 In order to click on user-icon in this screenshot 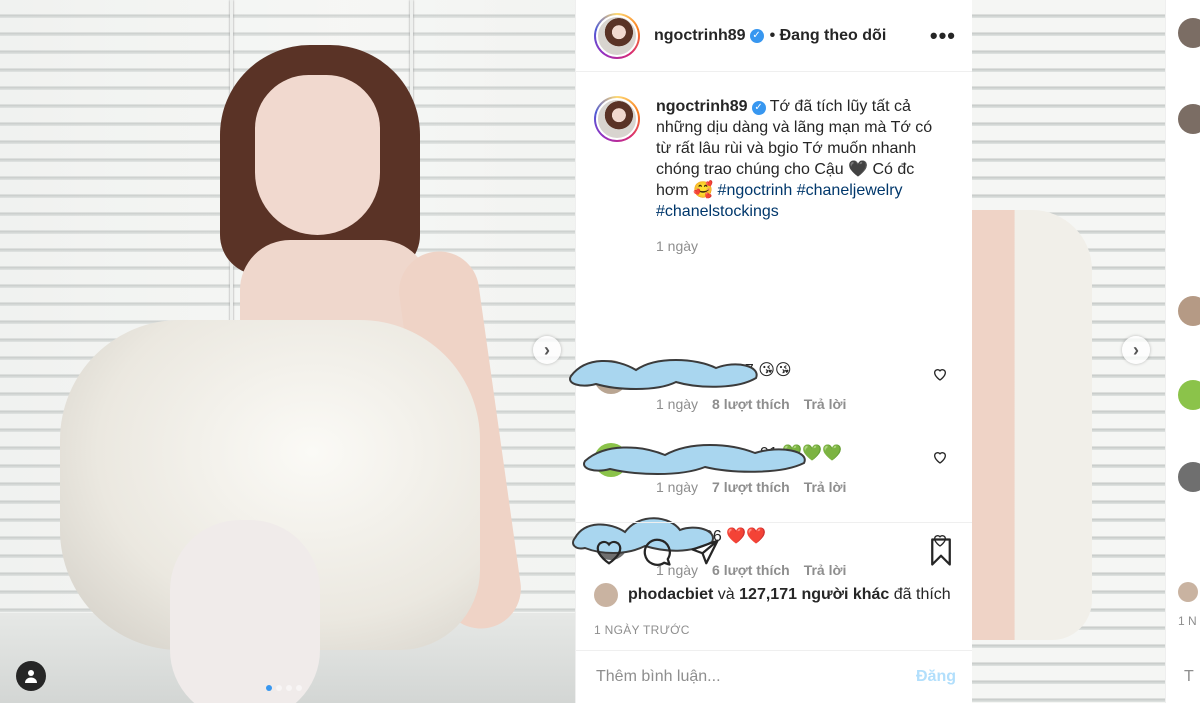, I will do `click(31, 676)`.